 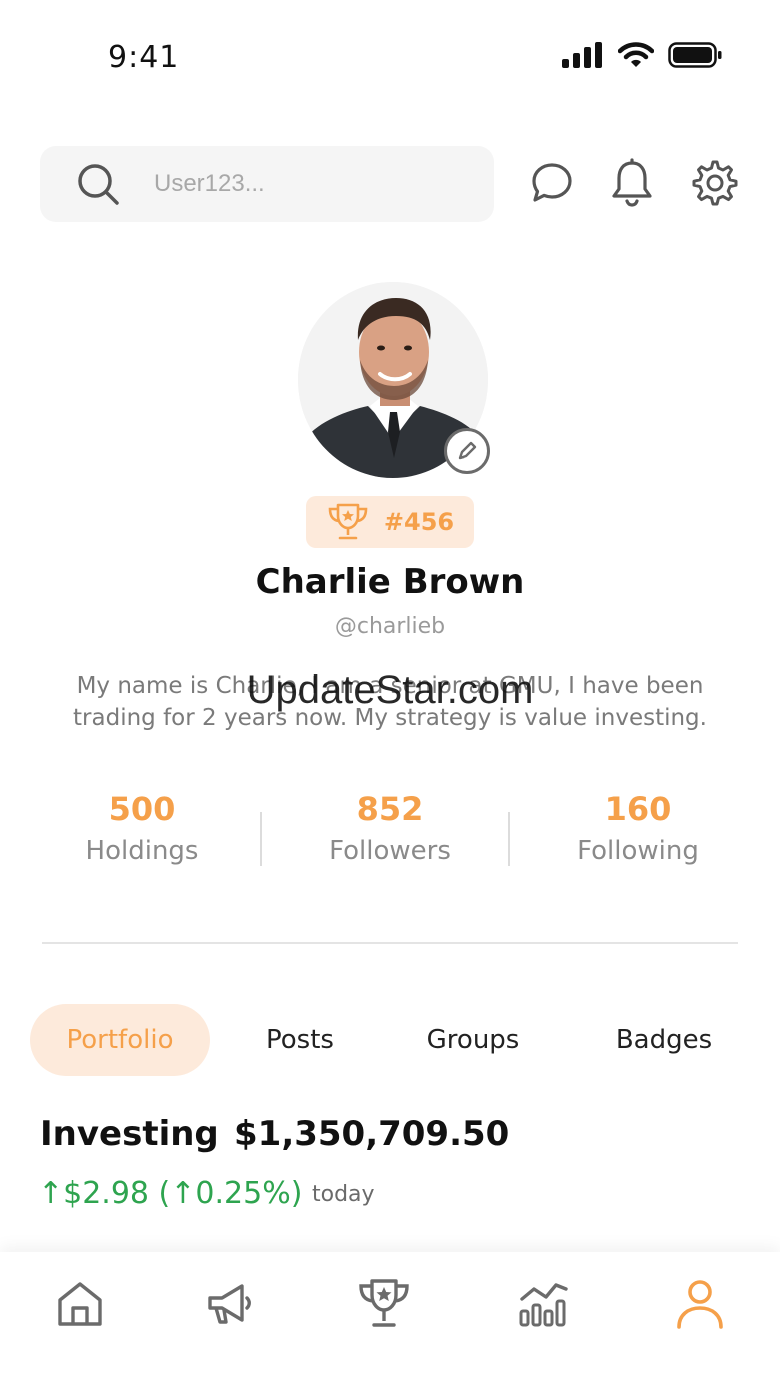 What do you see at coordinates (390, 690) in the screenshot?
I see `watermark: UpdateStar.com` at bounding box center [390, 690].